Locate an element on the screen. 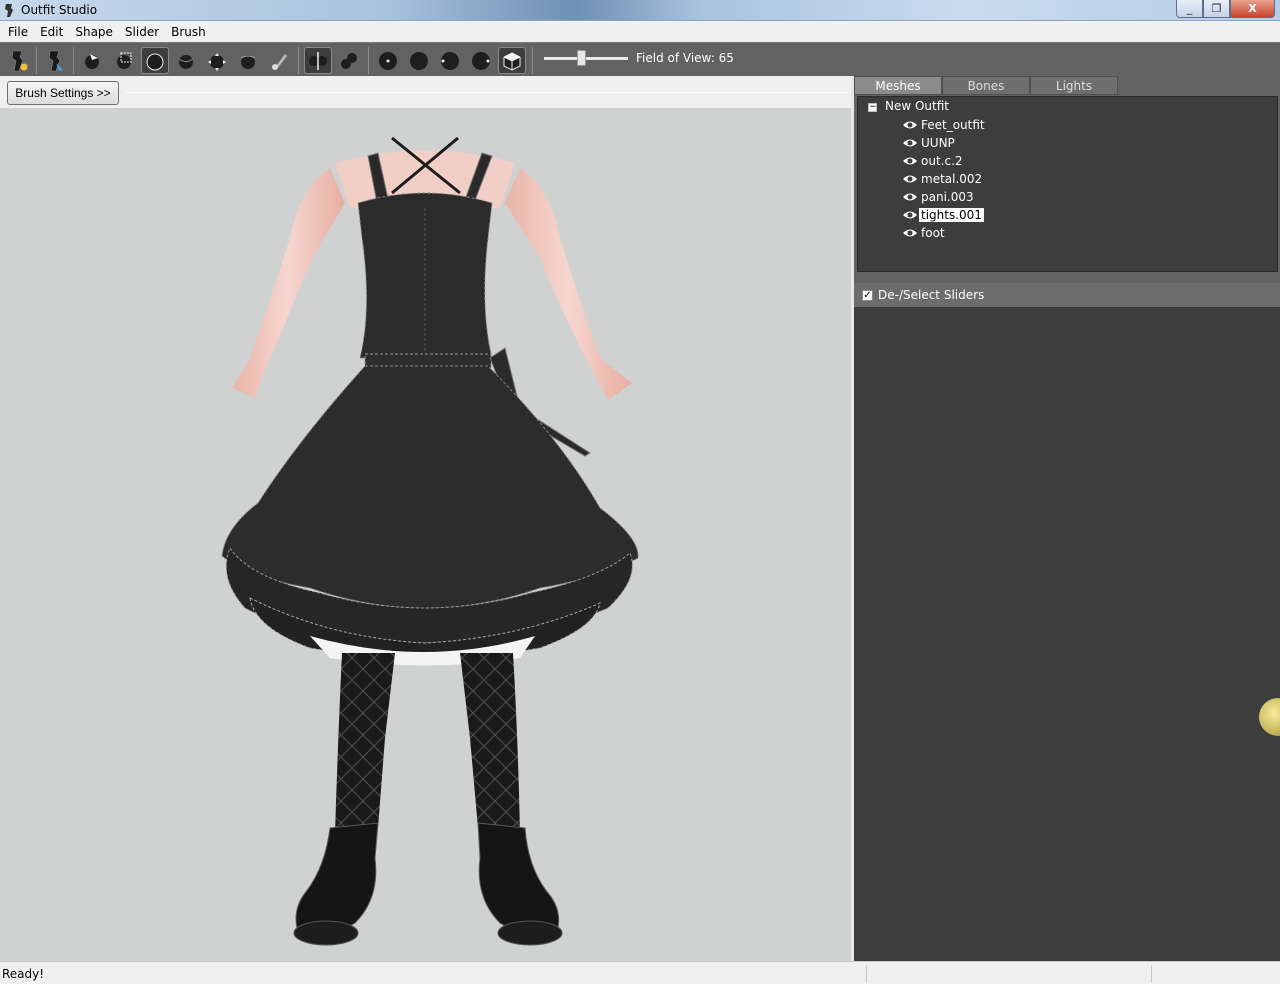 The height and width of the screenshot is (984, 1280). perspective-toggle-button is located at coordinates (512, 60).